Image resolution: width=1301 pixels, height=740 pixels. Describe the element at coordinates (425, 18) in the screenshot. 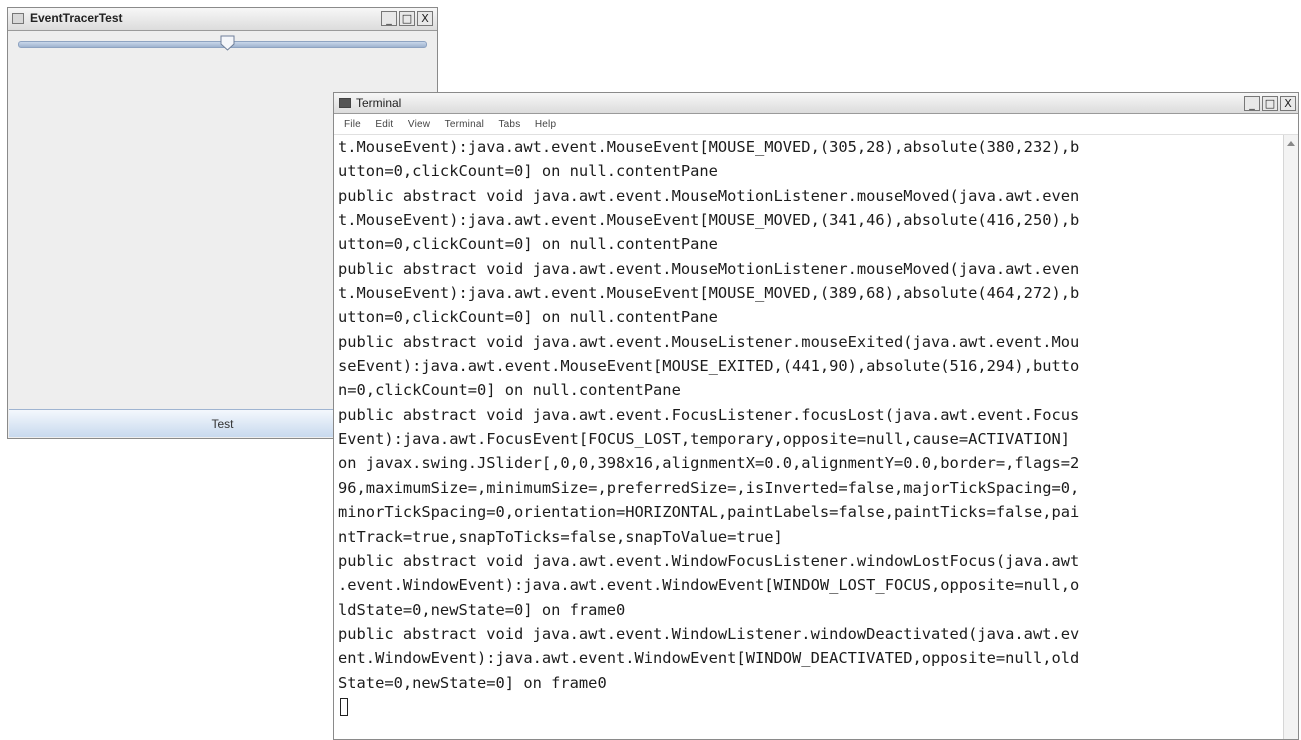

I see `close-button: X` at that location.